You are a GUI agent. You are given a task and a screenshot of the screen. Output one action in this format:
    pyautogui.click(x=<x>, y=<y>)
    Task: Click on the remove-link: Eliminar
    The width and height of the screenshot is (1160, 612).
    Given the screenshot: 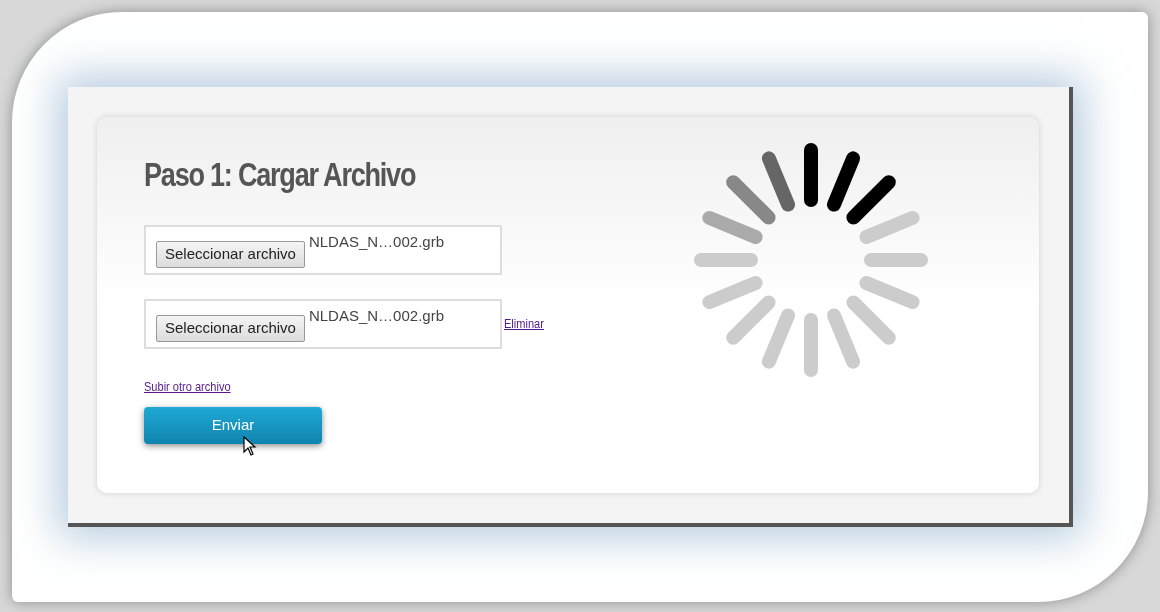 What is the action you would take?
    pyautogui.click(x=524, y=323)
    